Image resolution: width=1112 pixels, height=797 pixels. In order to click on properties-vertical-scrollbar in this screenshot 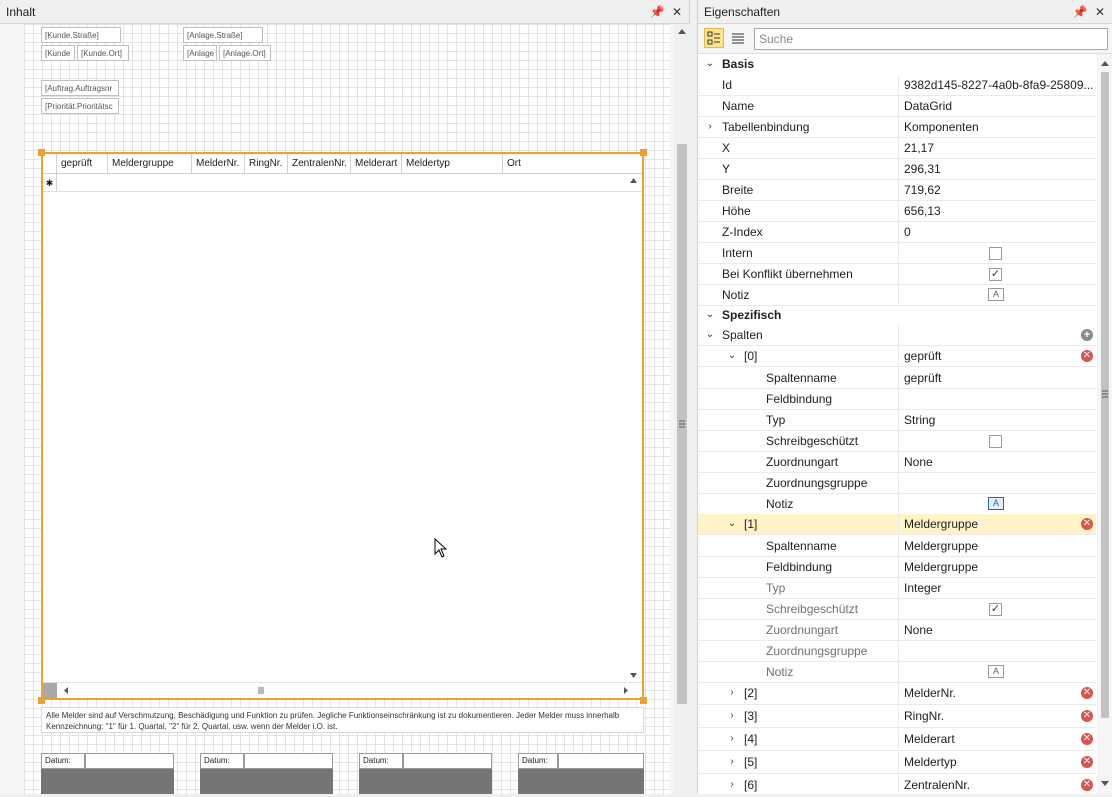, I will do `click(1104, 424)`.